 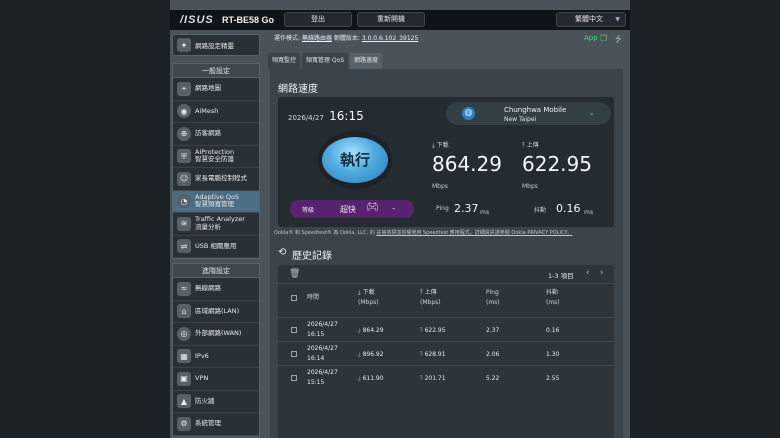 I want to click on sidebar-item-usb: ⇌ USB 相關應用, so click(x=216, y=247).